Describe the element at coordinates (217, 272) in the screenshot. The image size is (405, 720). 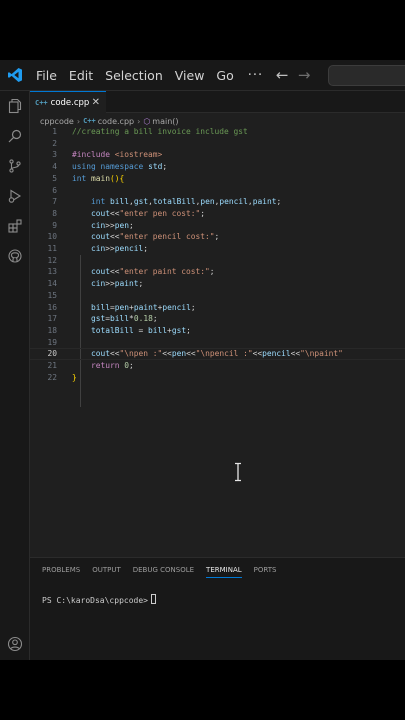
I see `code-line: 13 cout<<"enter paint cost:";` at that location.